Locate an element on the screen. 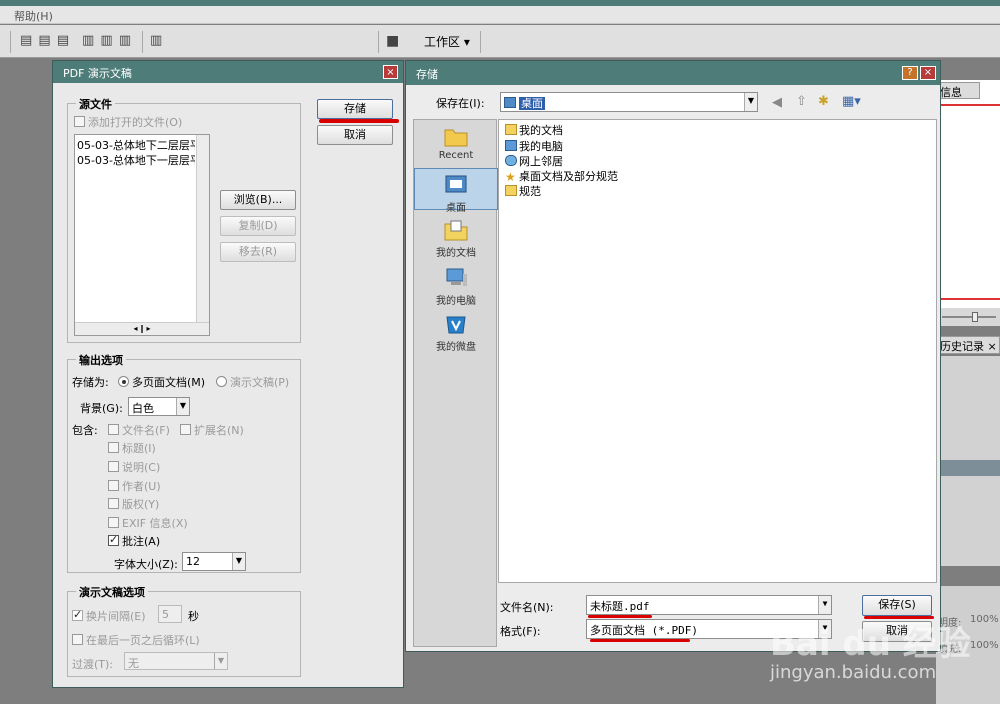  save-in-select: 桌面 ▼ is located at coordinates (629, 102).